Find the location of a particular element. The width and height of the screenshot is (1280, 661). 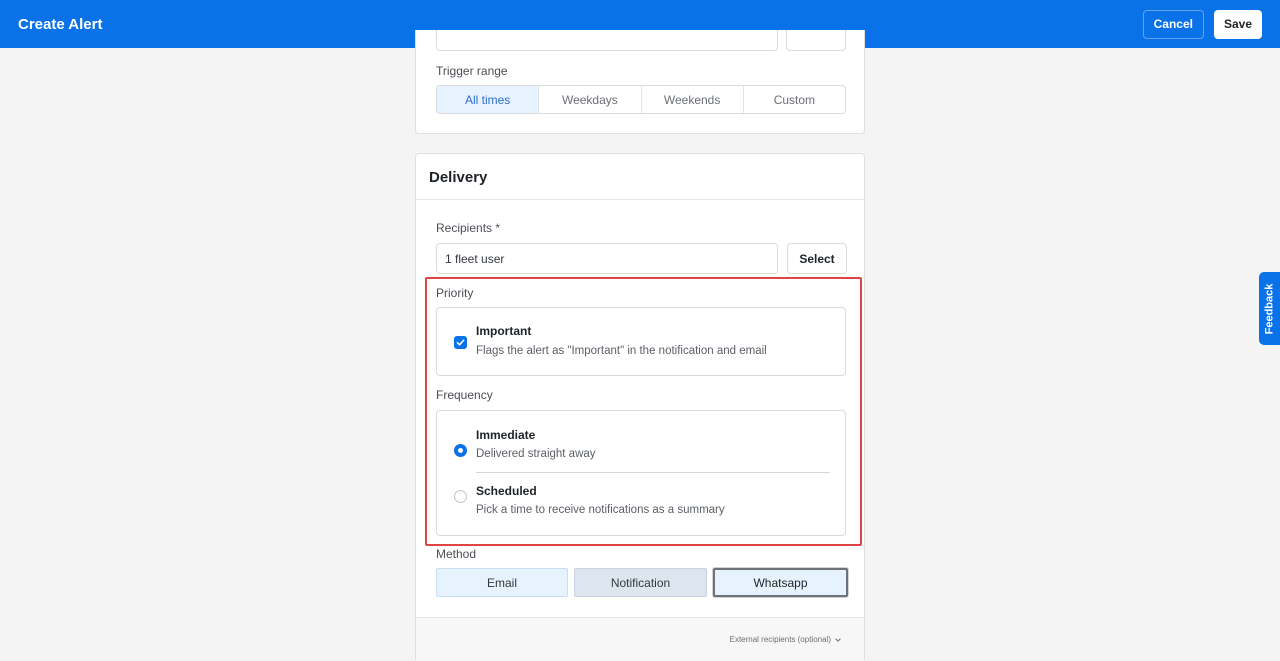

partial-input is located at coordinates (607, 40).